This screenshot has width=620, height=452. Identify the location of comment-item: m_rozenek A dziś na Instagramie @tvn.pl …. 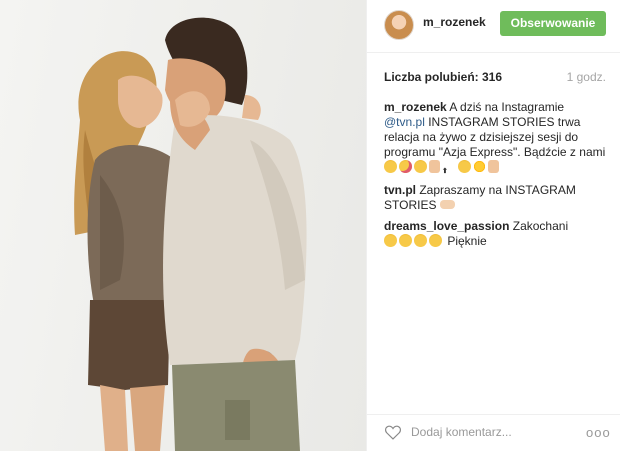
(495, 138).